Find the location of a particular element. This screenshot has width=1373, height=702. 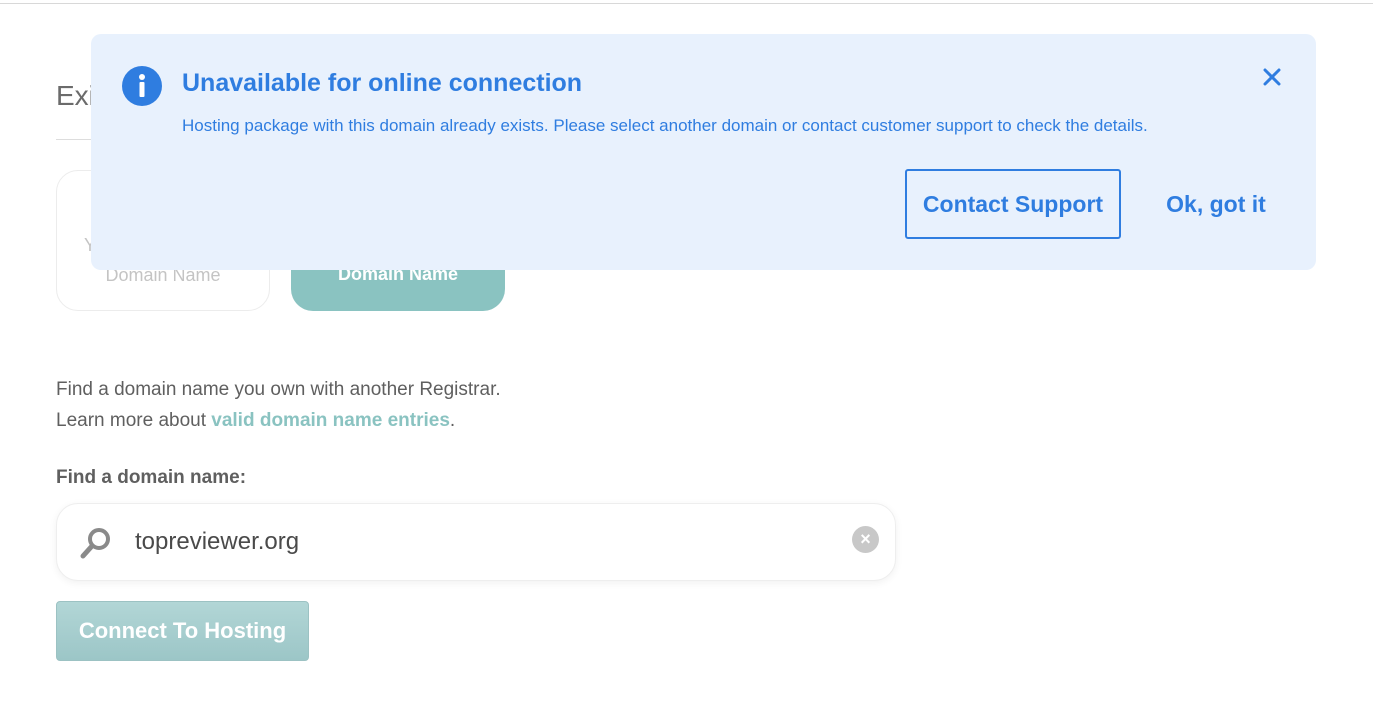

info-icon is located at coordinates (142, 86).